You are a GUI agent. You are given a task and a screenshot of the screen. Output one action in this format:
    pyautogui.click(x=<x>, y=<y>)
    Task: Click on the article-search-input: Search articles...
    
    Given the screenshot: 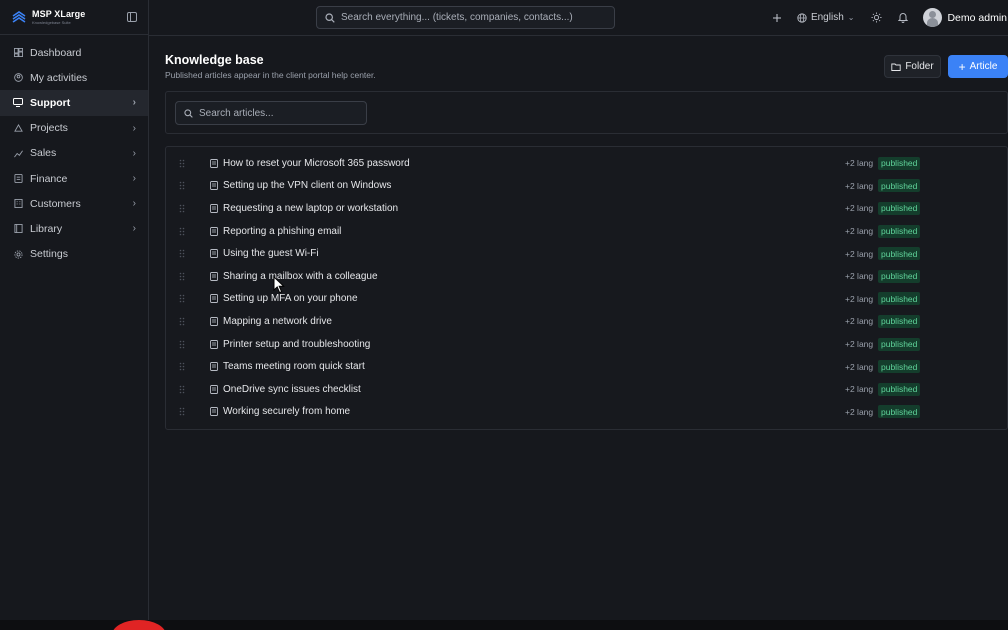 What is the action you would take?
    pyautogui.click(x=271, y=113)
    